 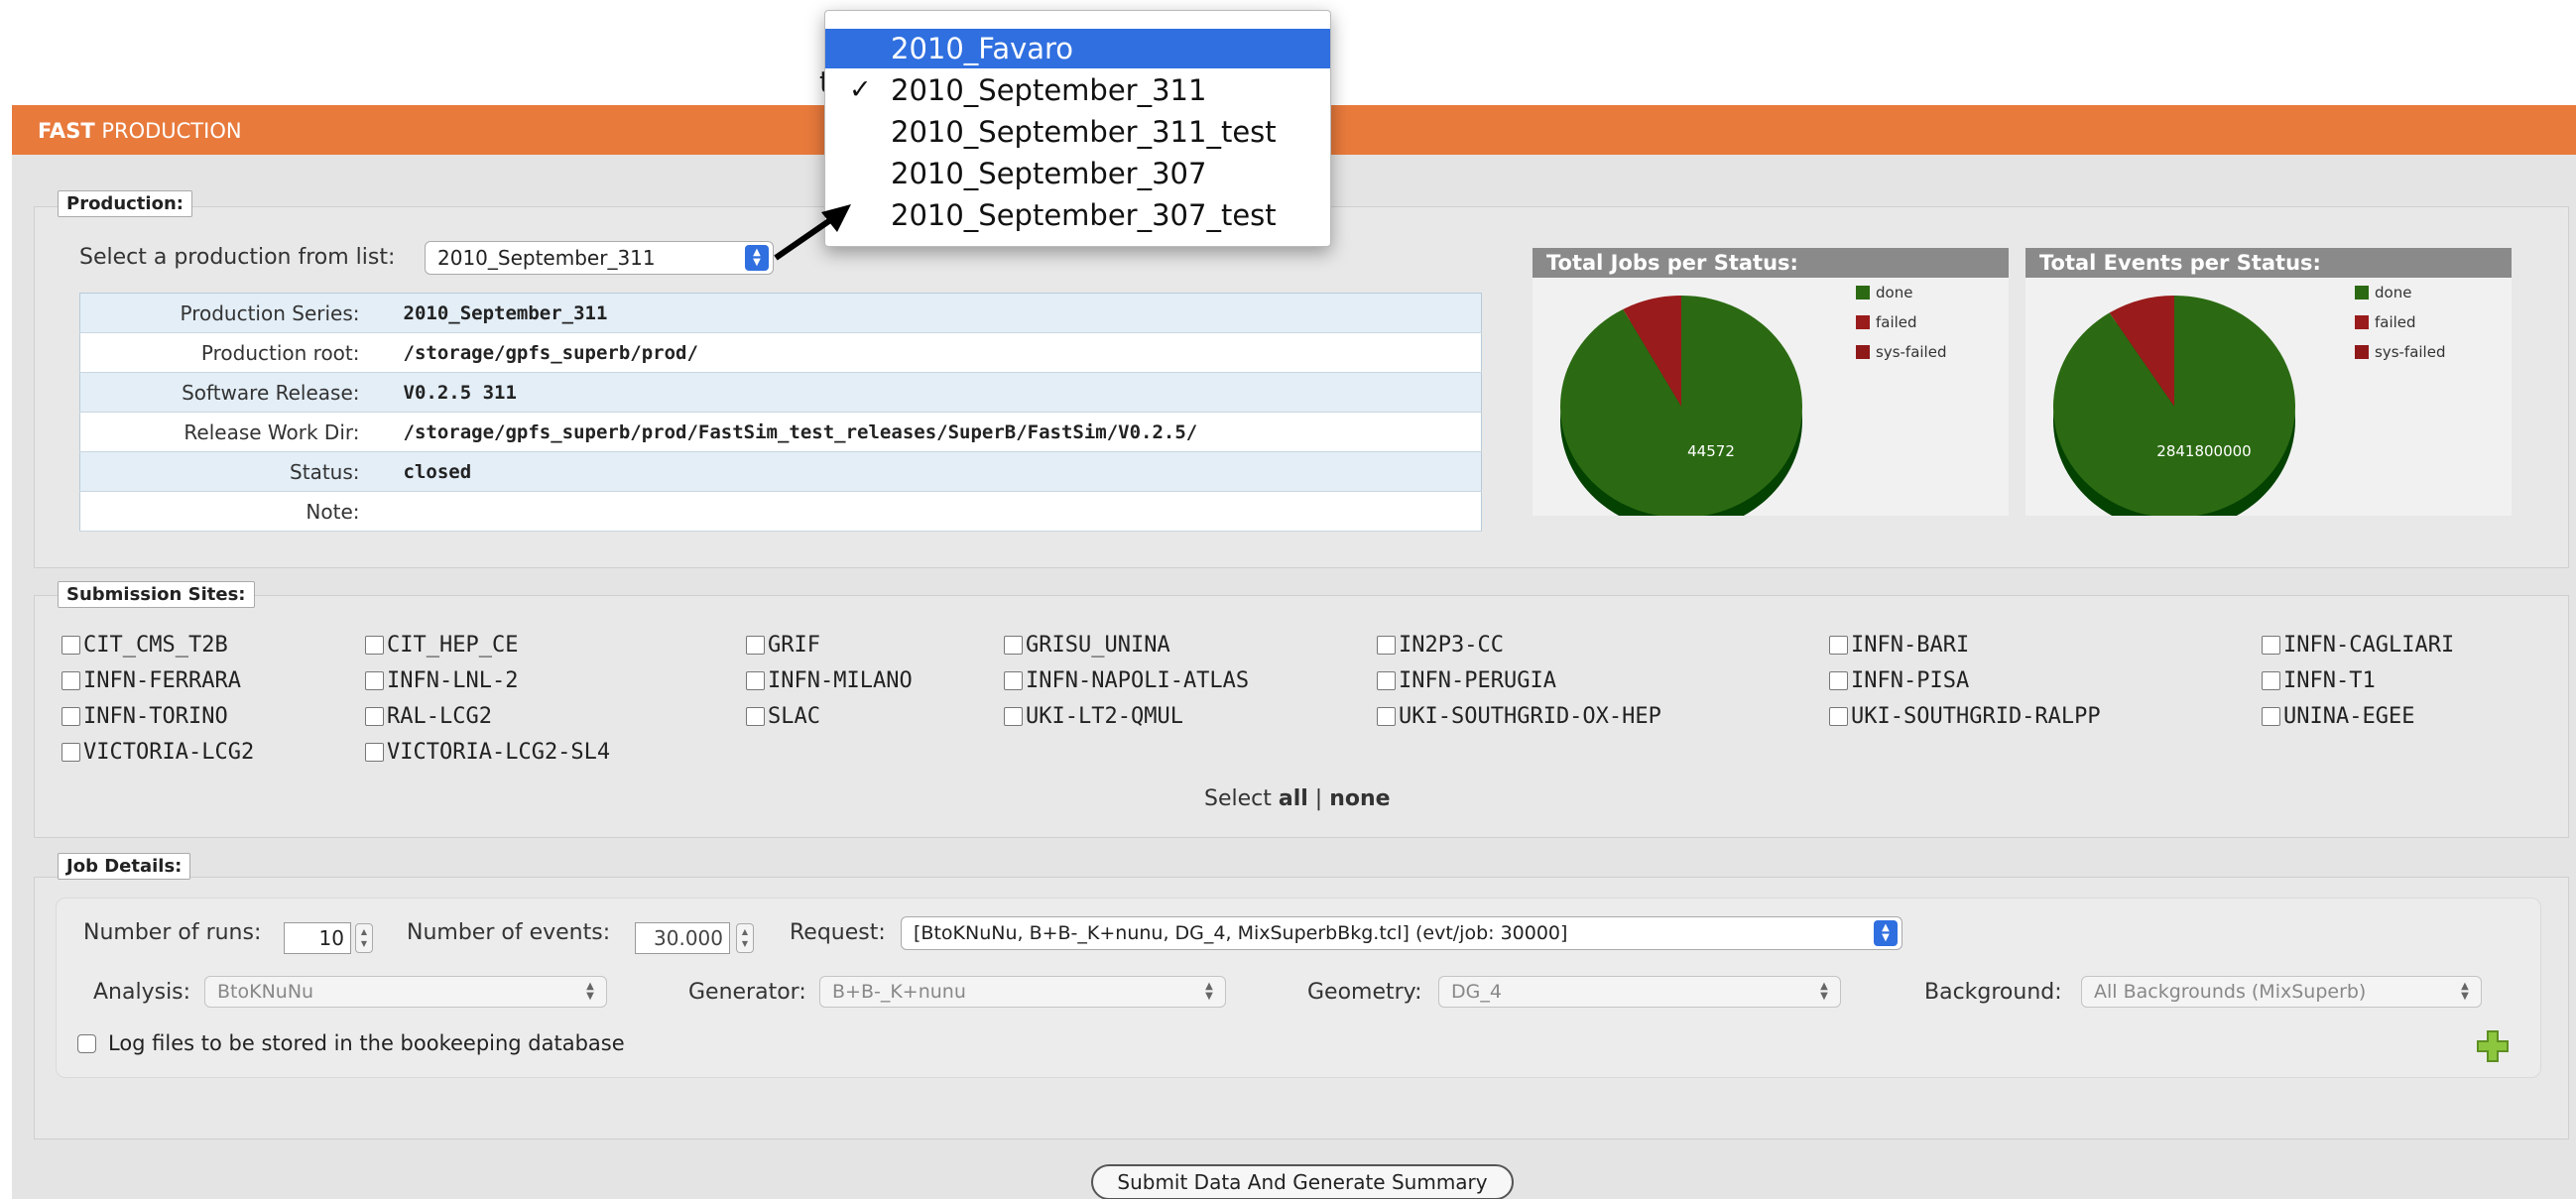 I want to click on site-option: INFN-CAGLIARI, so click(x=2358, y=645).